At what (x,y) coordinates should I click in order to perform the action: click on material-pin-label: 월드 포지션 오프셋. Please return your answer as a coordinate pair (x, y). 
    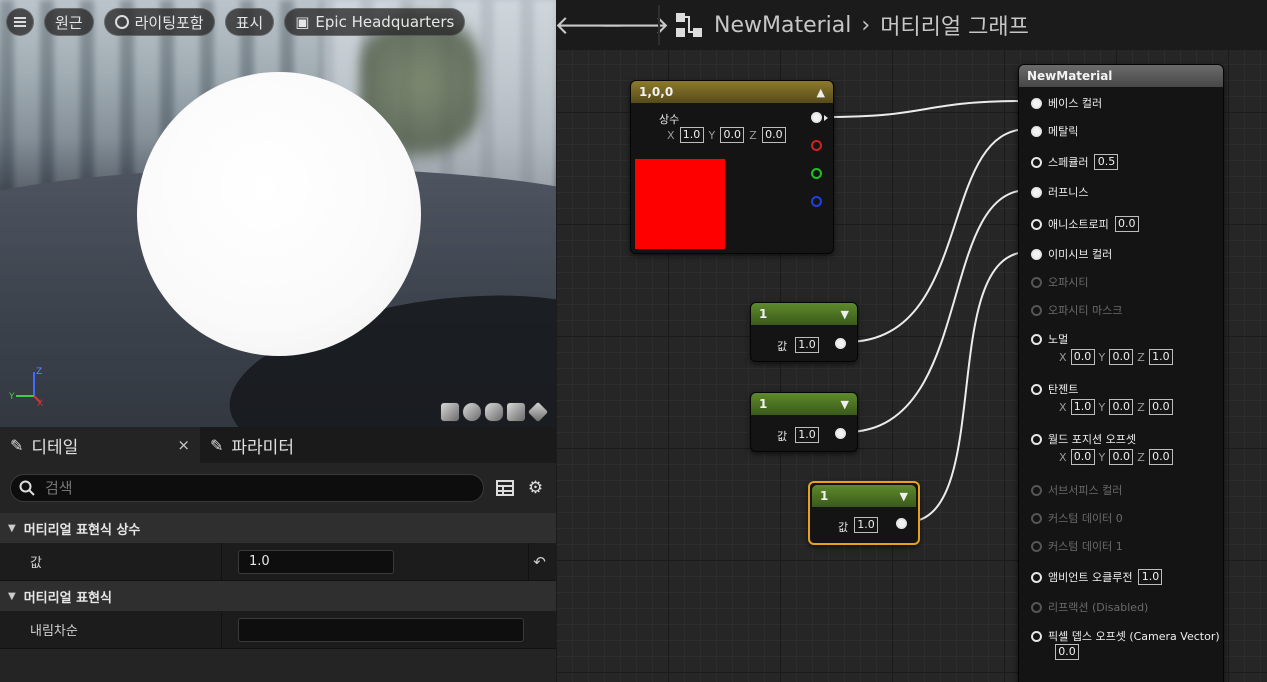
    Looking at the image, I should click on (1092, 439).